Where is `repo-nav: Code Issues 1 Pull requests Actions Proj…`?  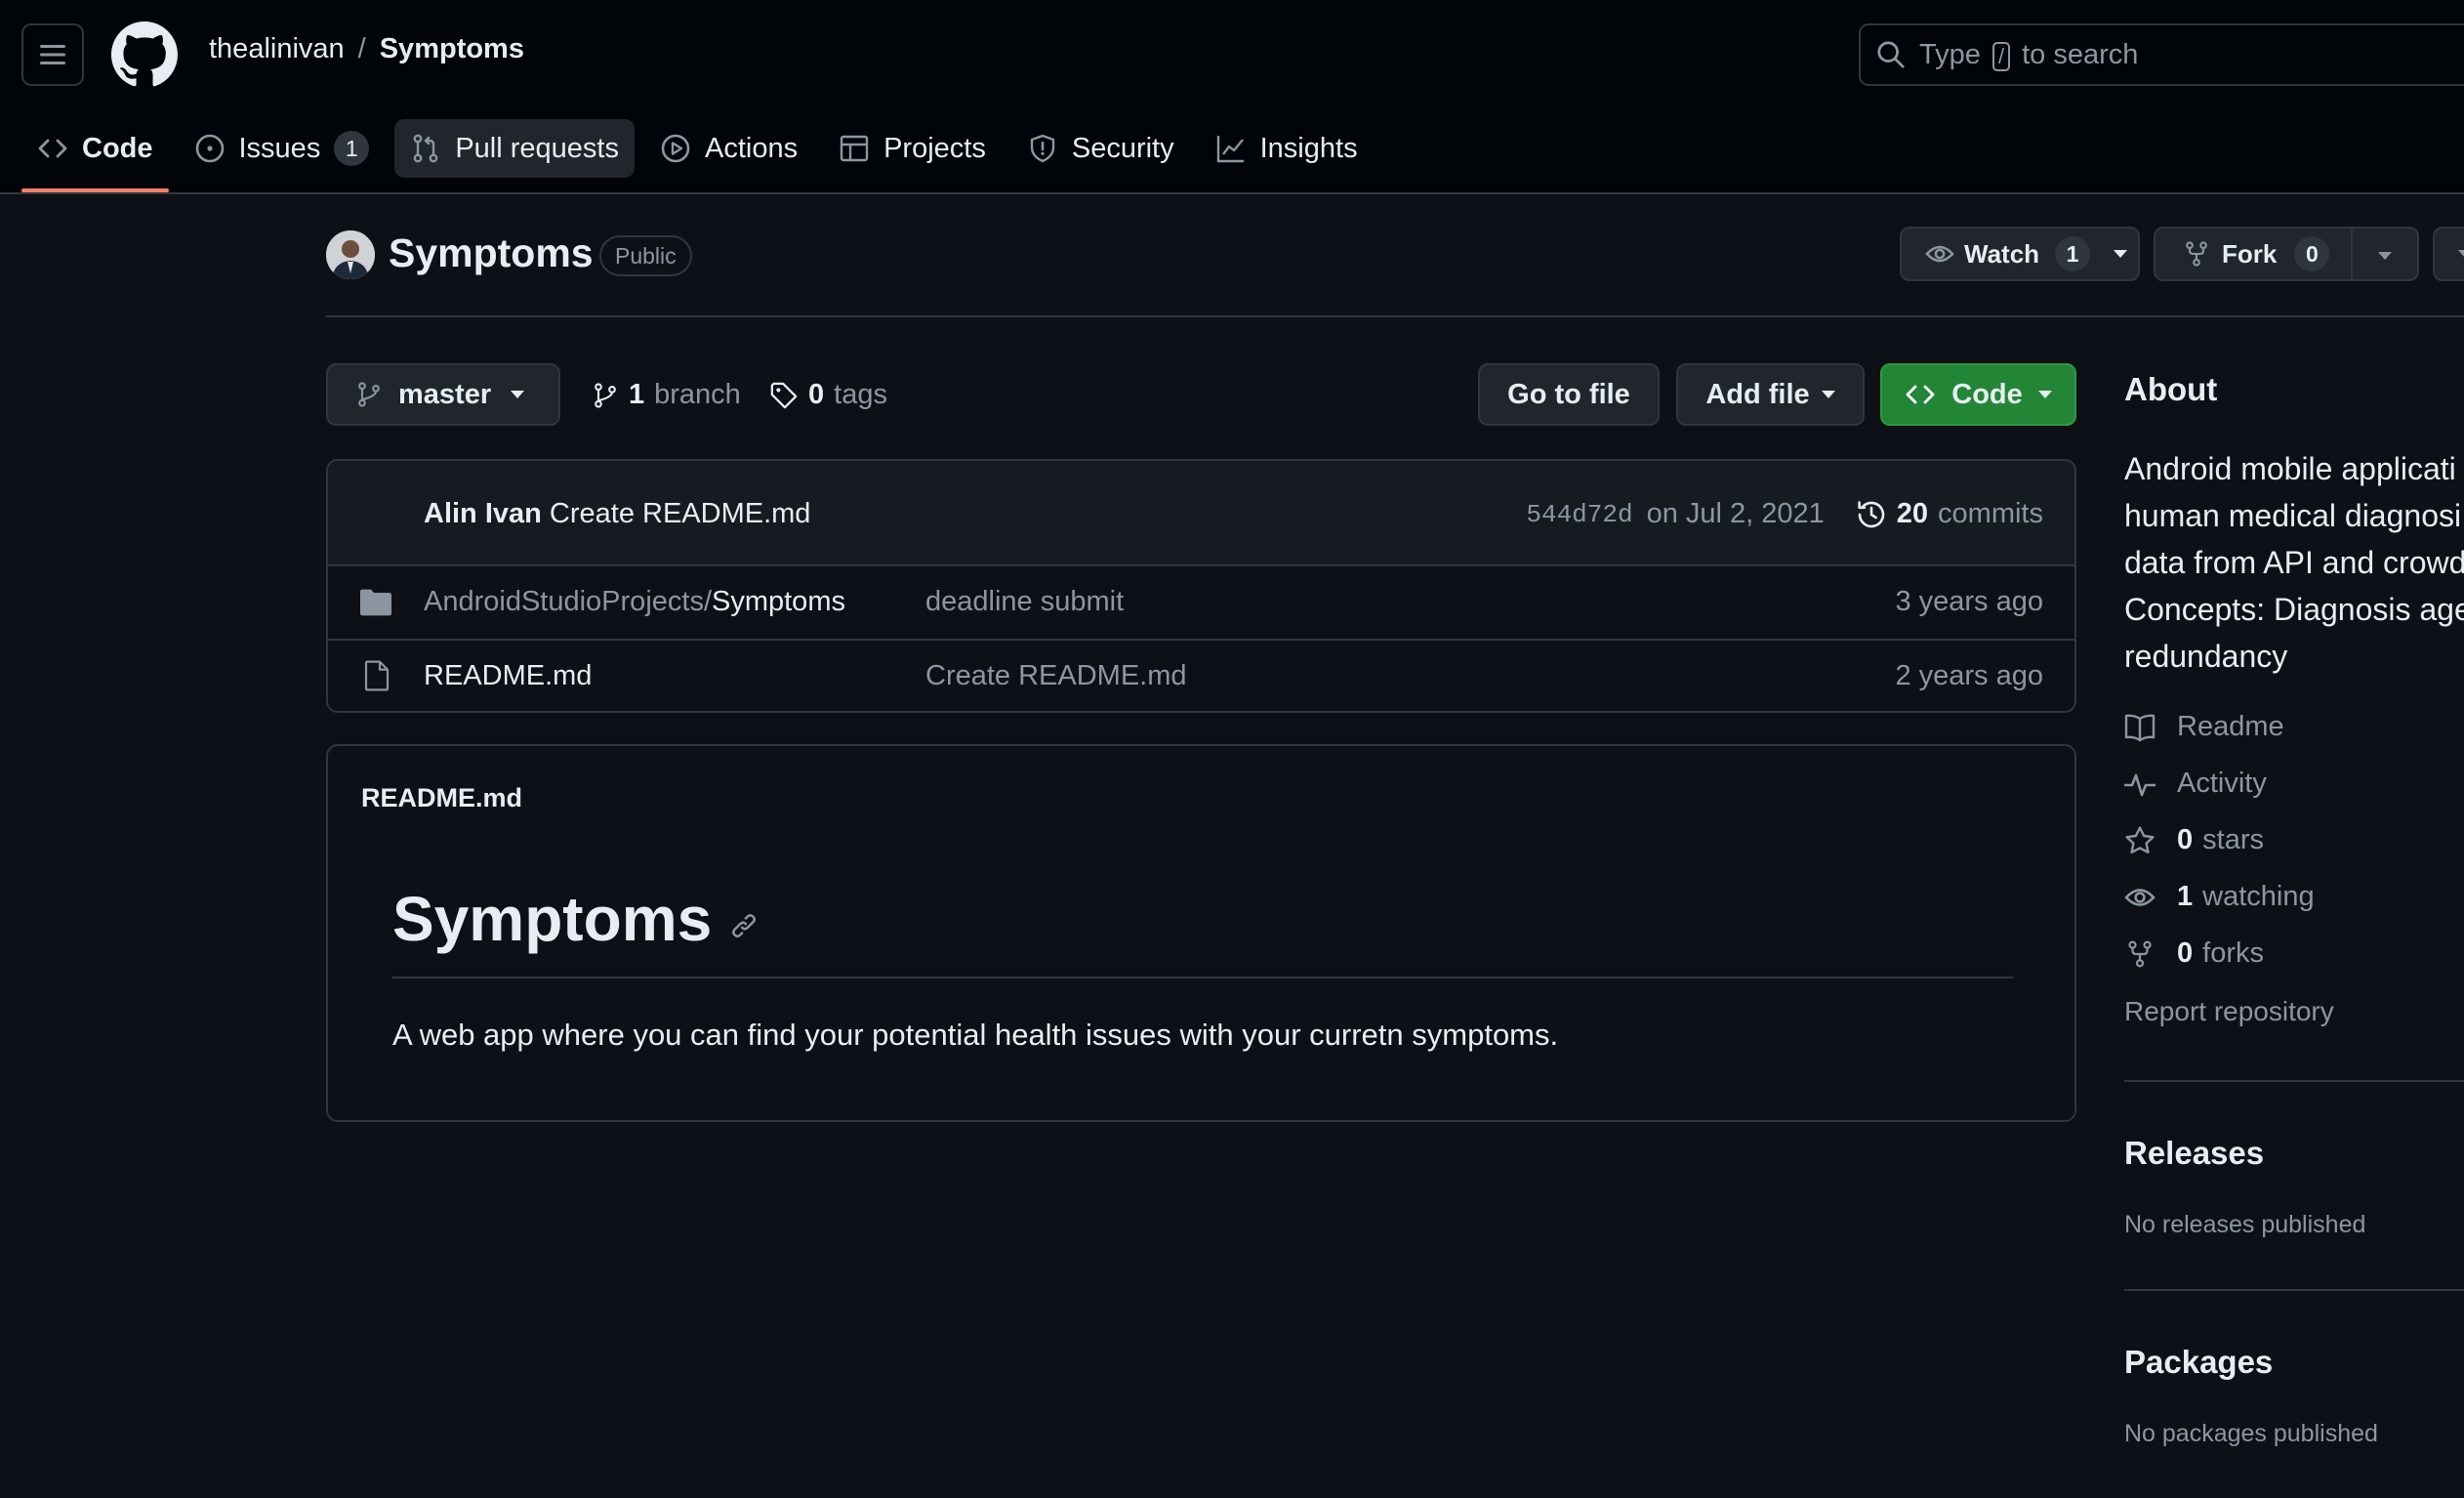 repo-nav: Code Issues 1 Pull requests Actions Proj… is located at coordinates (697, 156).